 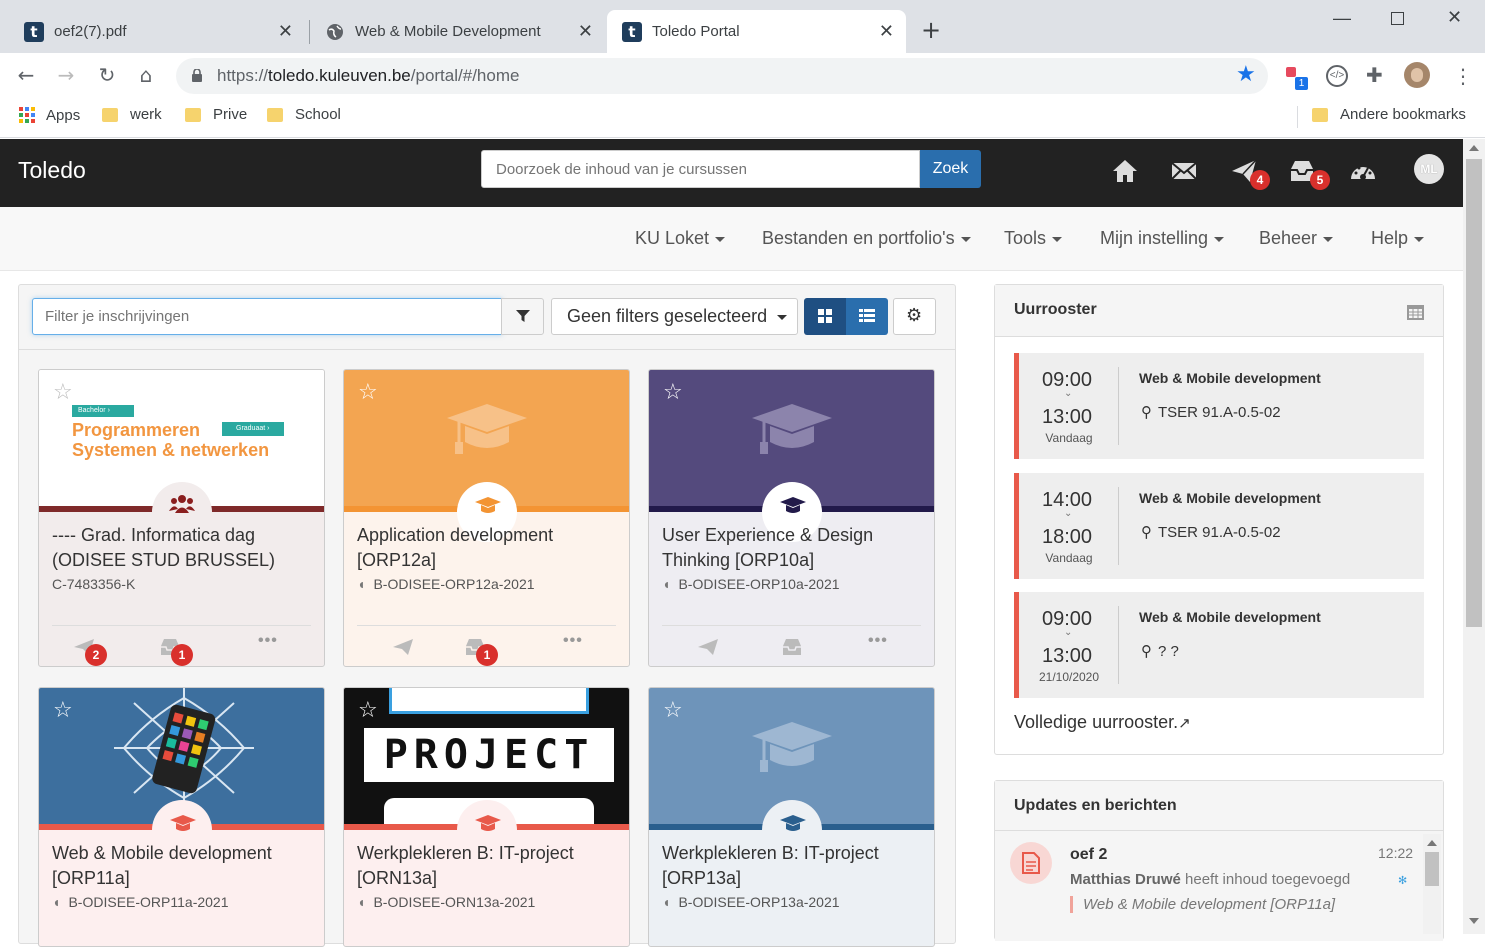 What do you see at coordinates (26, 75) in the screenshot?
I see `back-icon: ←` at bounding box center [26, 75].